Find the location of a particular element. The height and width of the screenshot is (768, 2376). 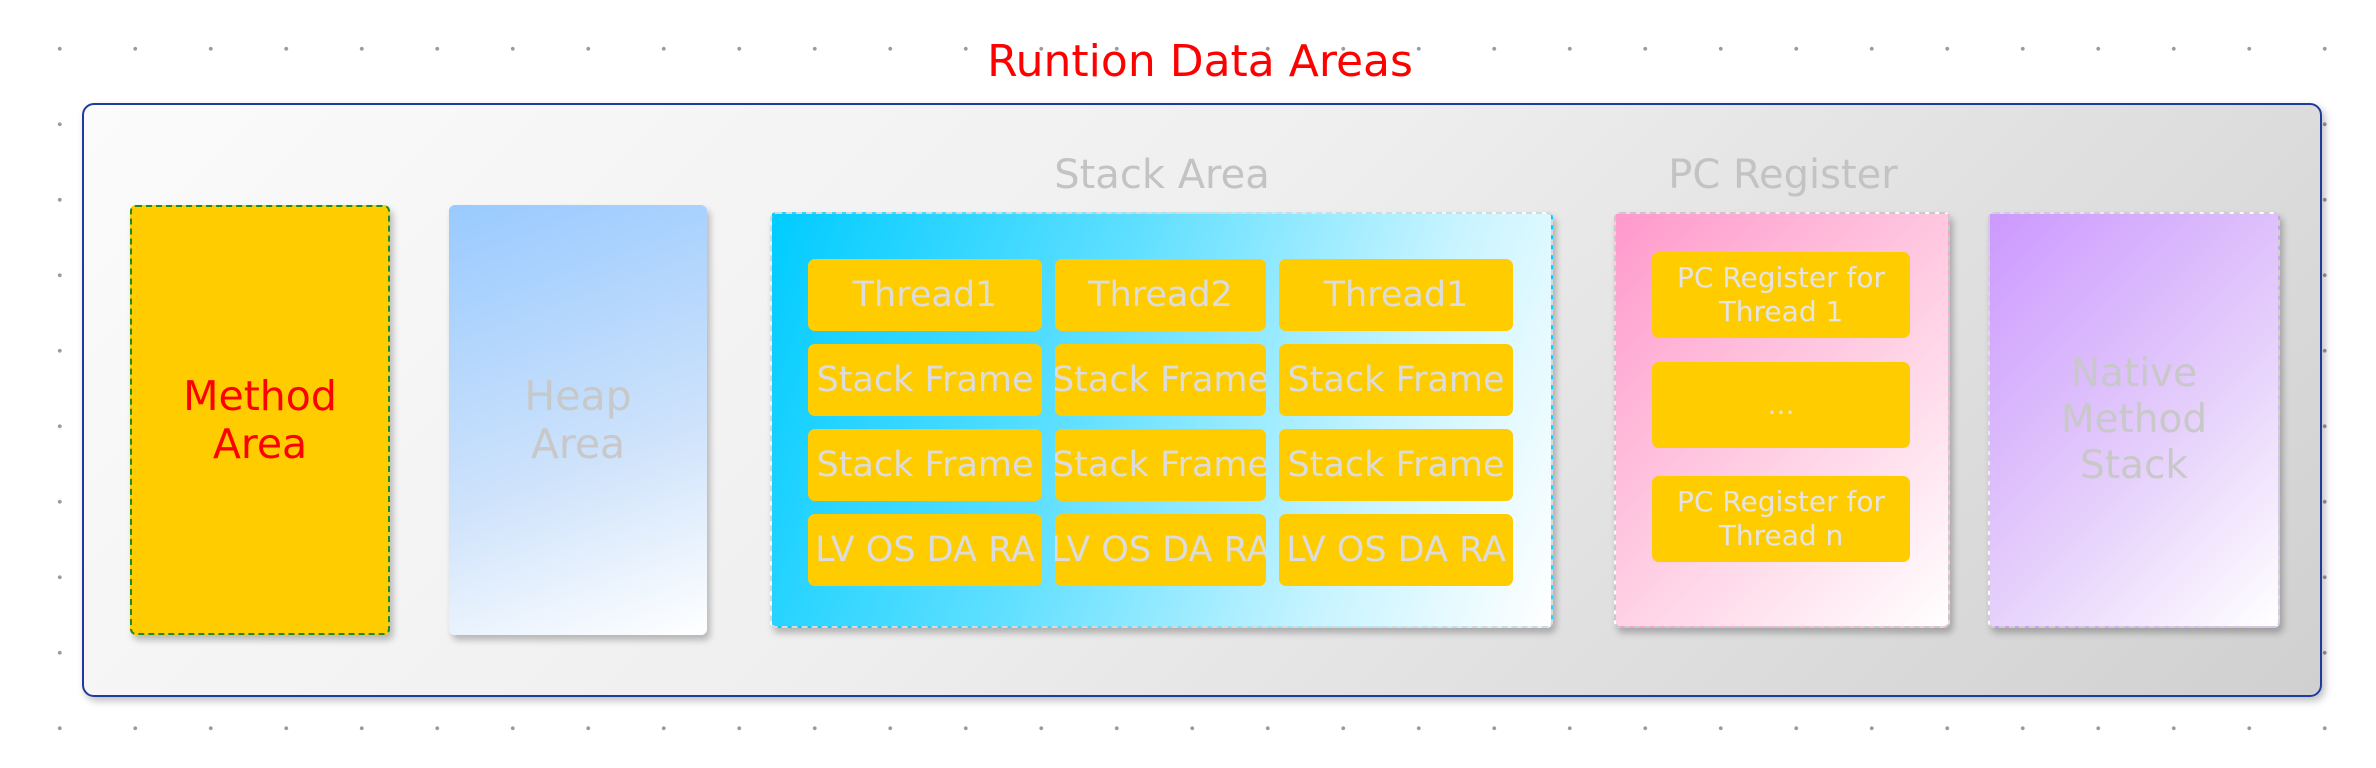

heap-area-label-line2: Area is located at coordinates (578, 444).